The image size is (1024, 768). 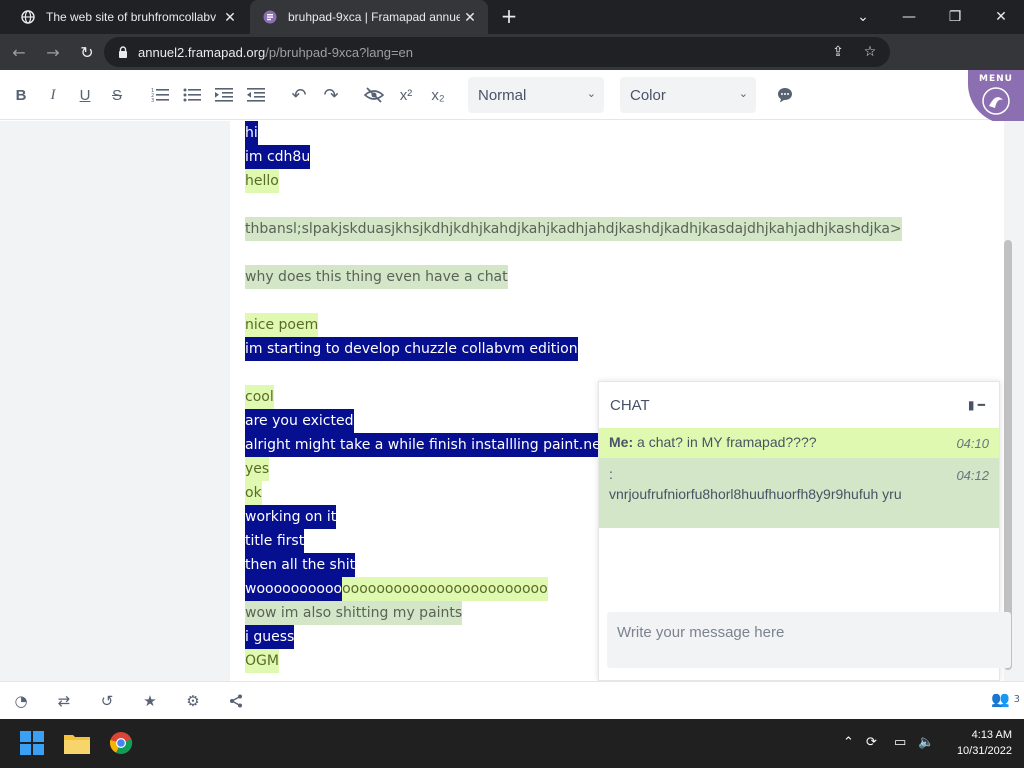 What do you see at coordinates (512, 743) in the screenshot?
I see `windows-taskbar: ⌃ ⟳ ▭ 🔈 4:13 AM 10/31/2022` at bounding box center [512, 743].